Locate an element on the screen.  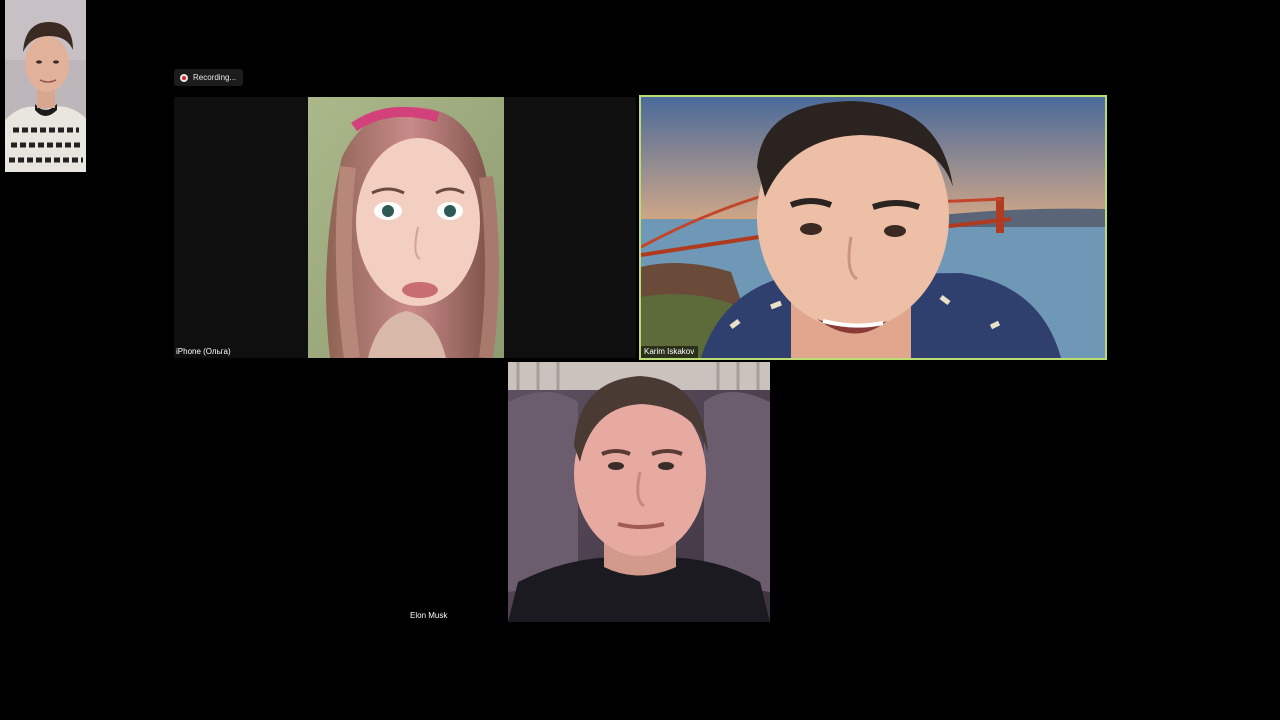
participant-tile-elon is located at coordinates (639, 492).